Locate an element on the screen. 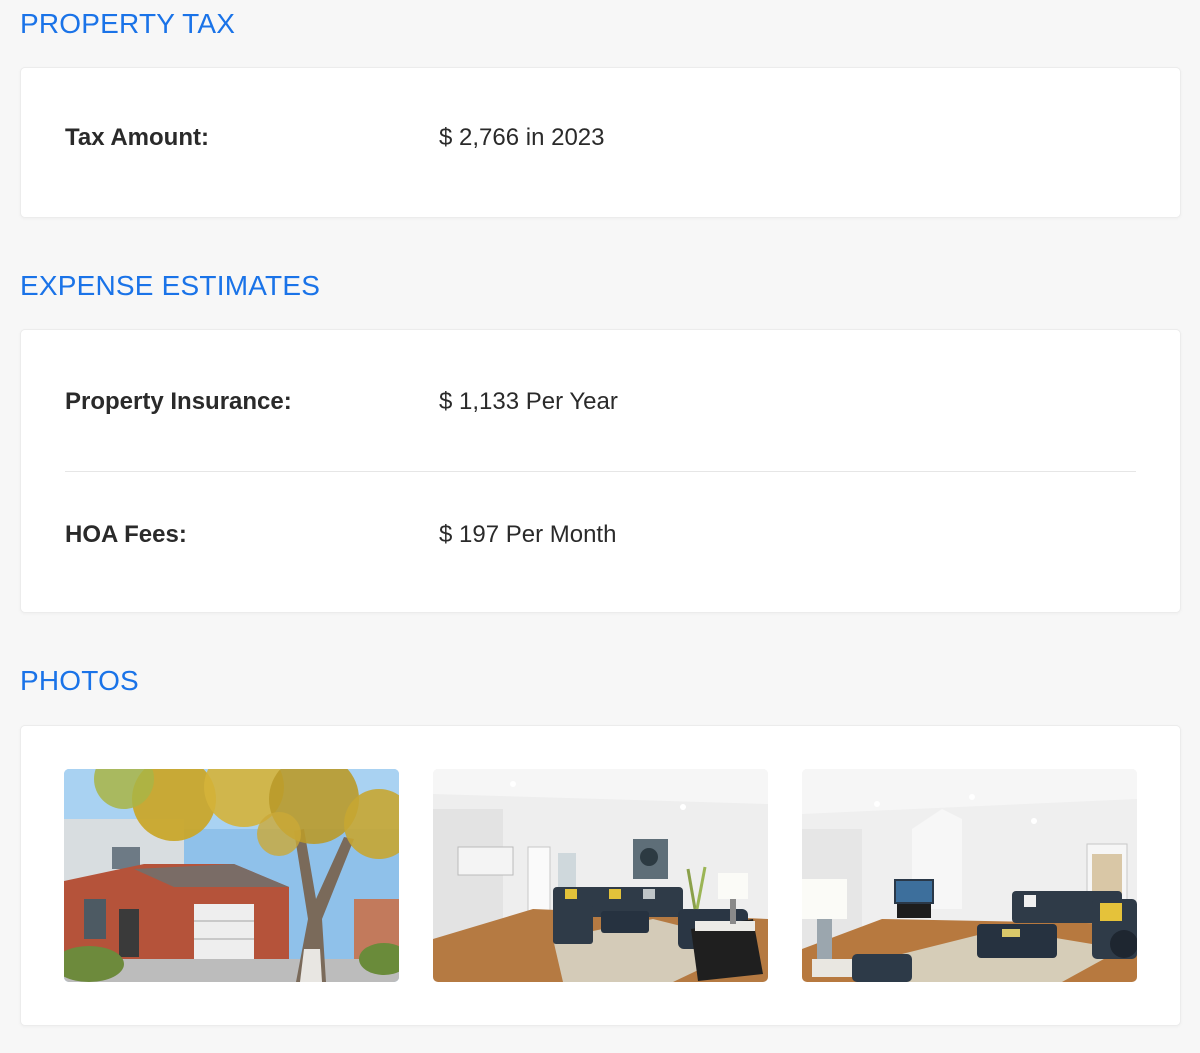 The image size is (1200, 1053). tax-amount-label: Tax Amount: is located at coordinates (137, 137).